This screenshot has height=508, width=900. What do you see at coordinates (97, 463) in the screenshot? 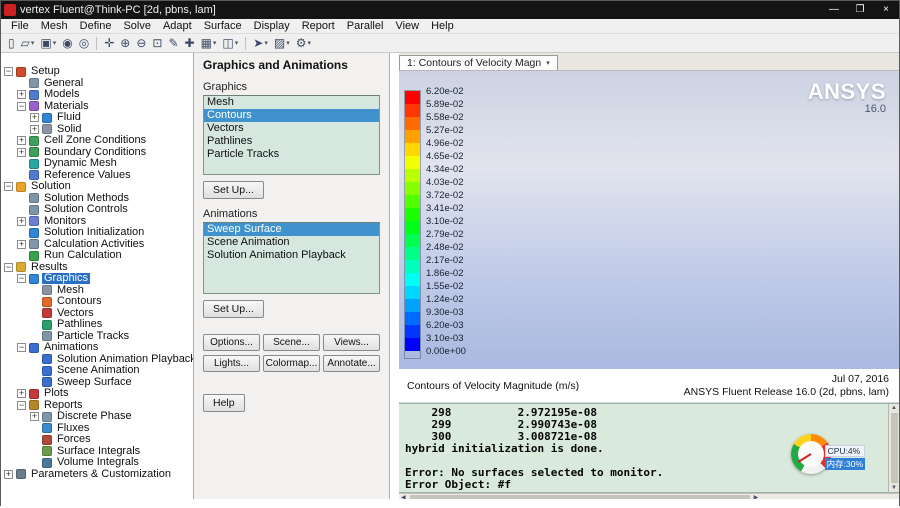
I see `tree-item-volume-integrals: Volume Integrals` at bounding box center [97, 463].